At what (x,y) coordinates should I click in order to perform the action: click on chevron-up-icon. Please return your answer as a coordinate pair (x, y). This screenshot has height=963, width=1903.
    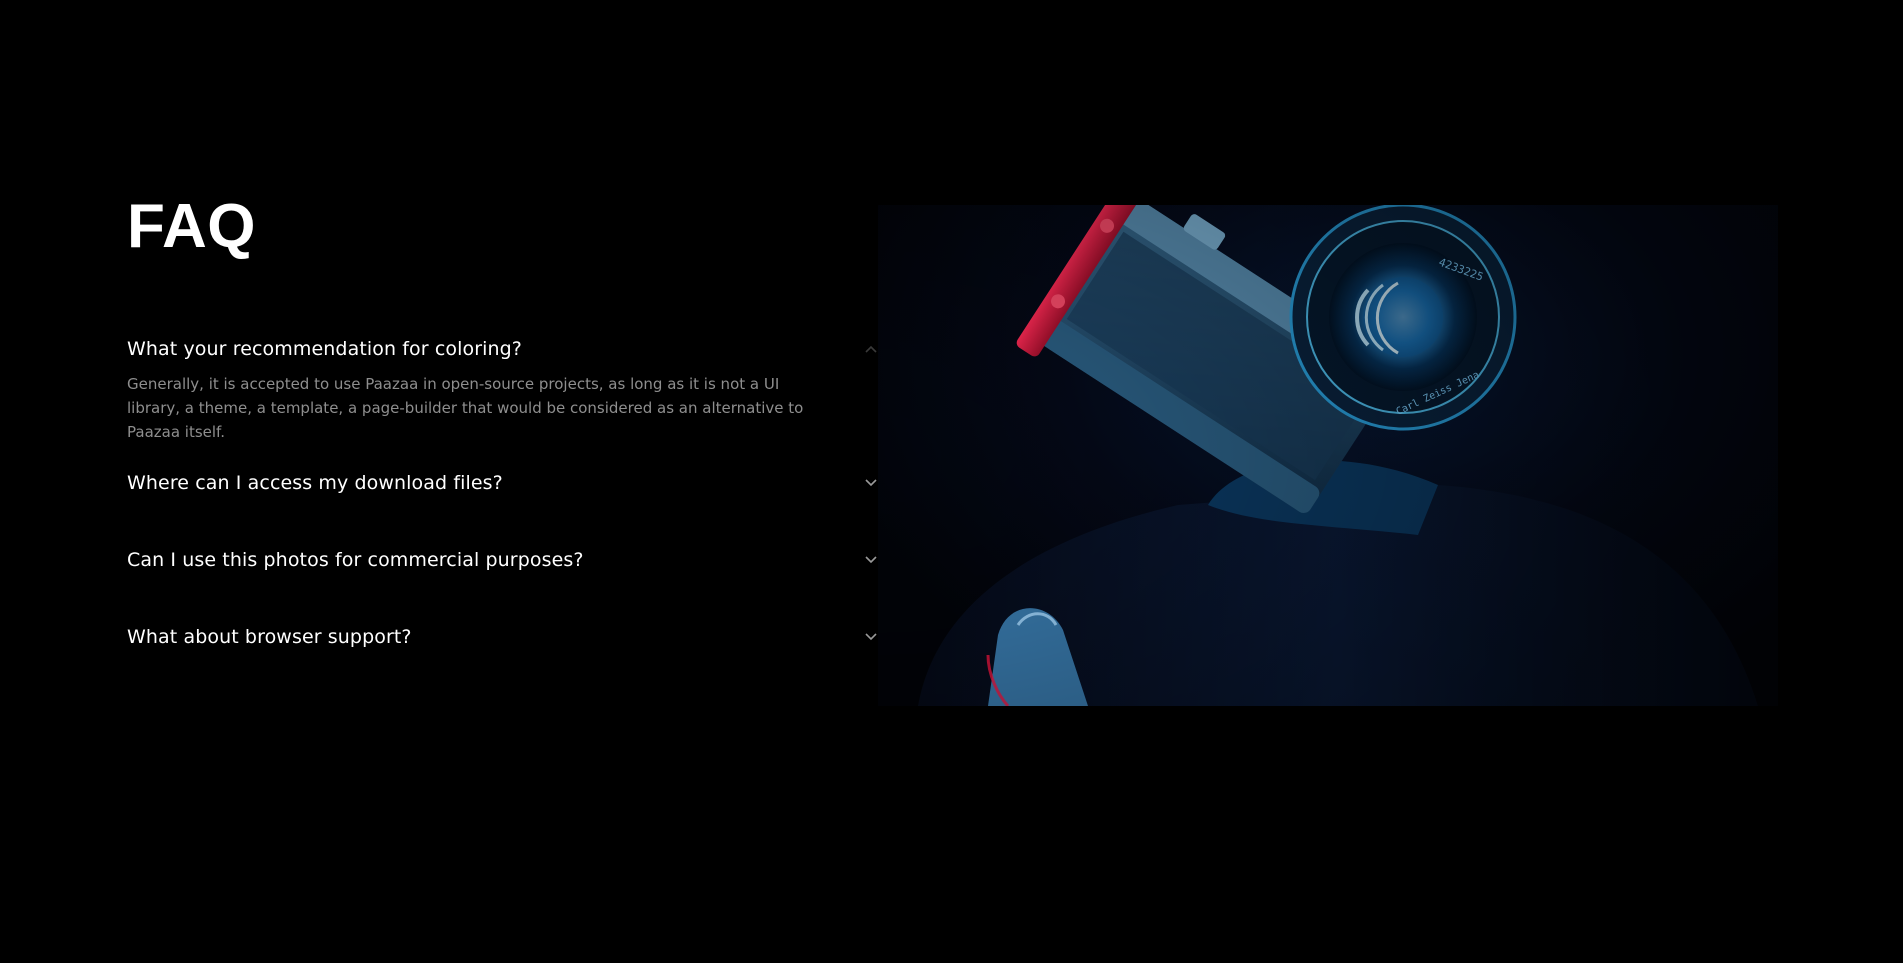
    Looking at the image, I should click on (871, 349).